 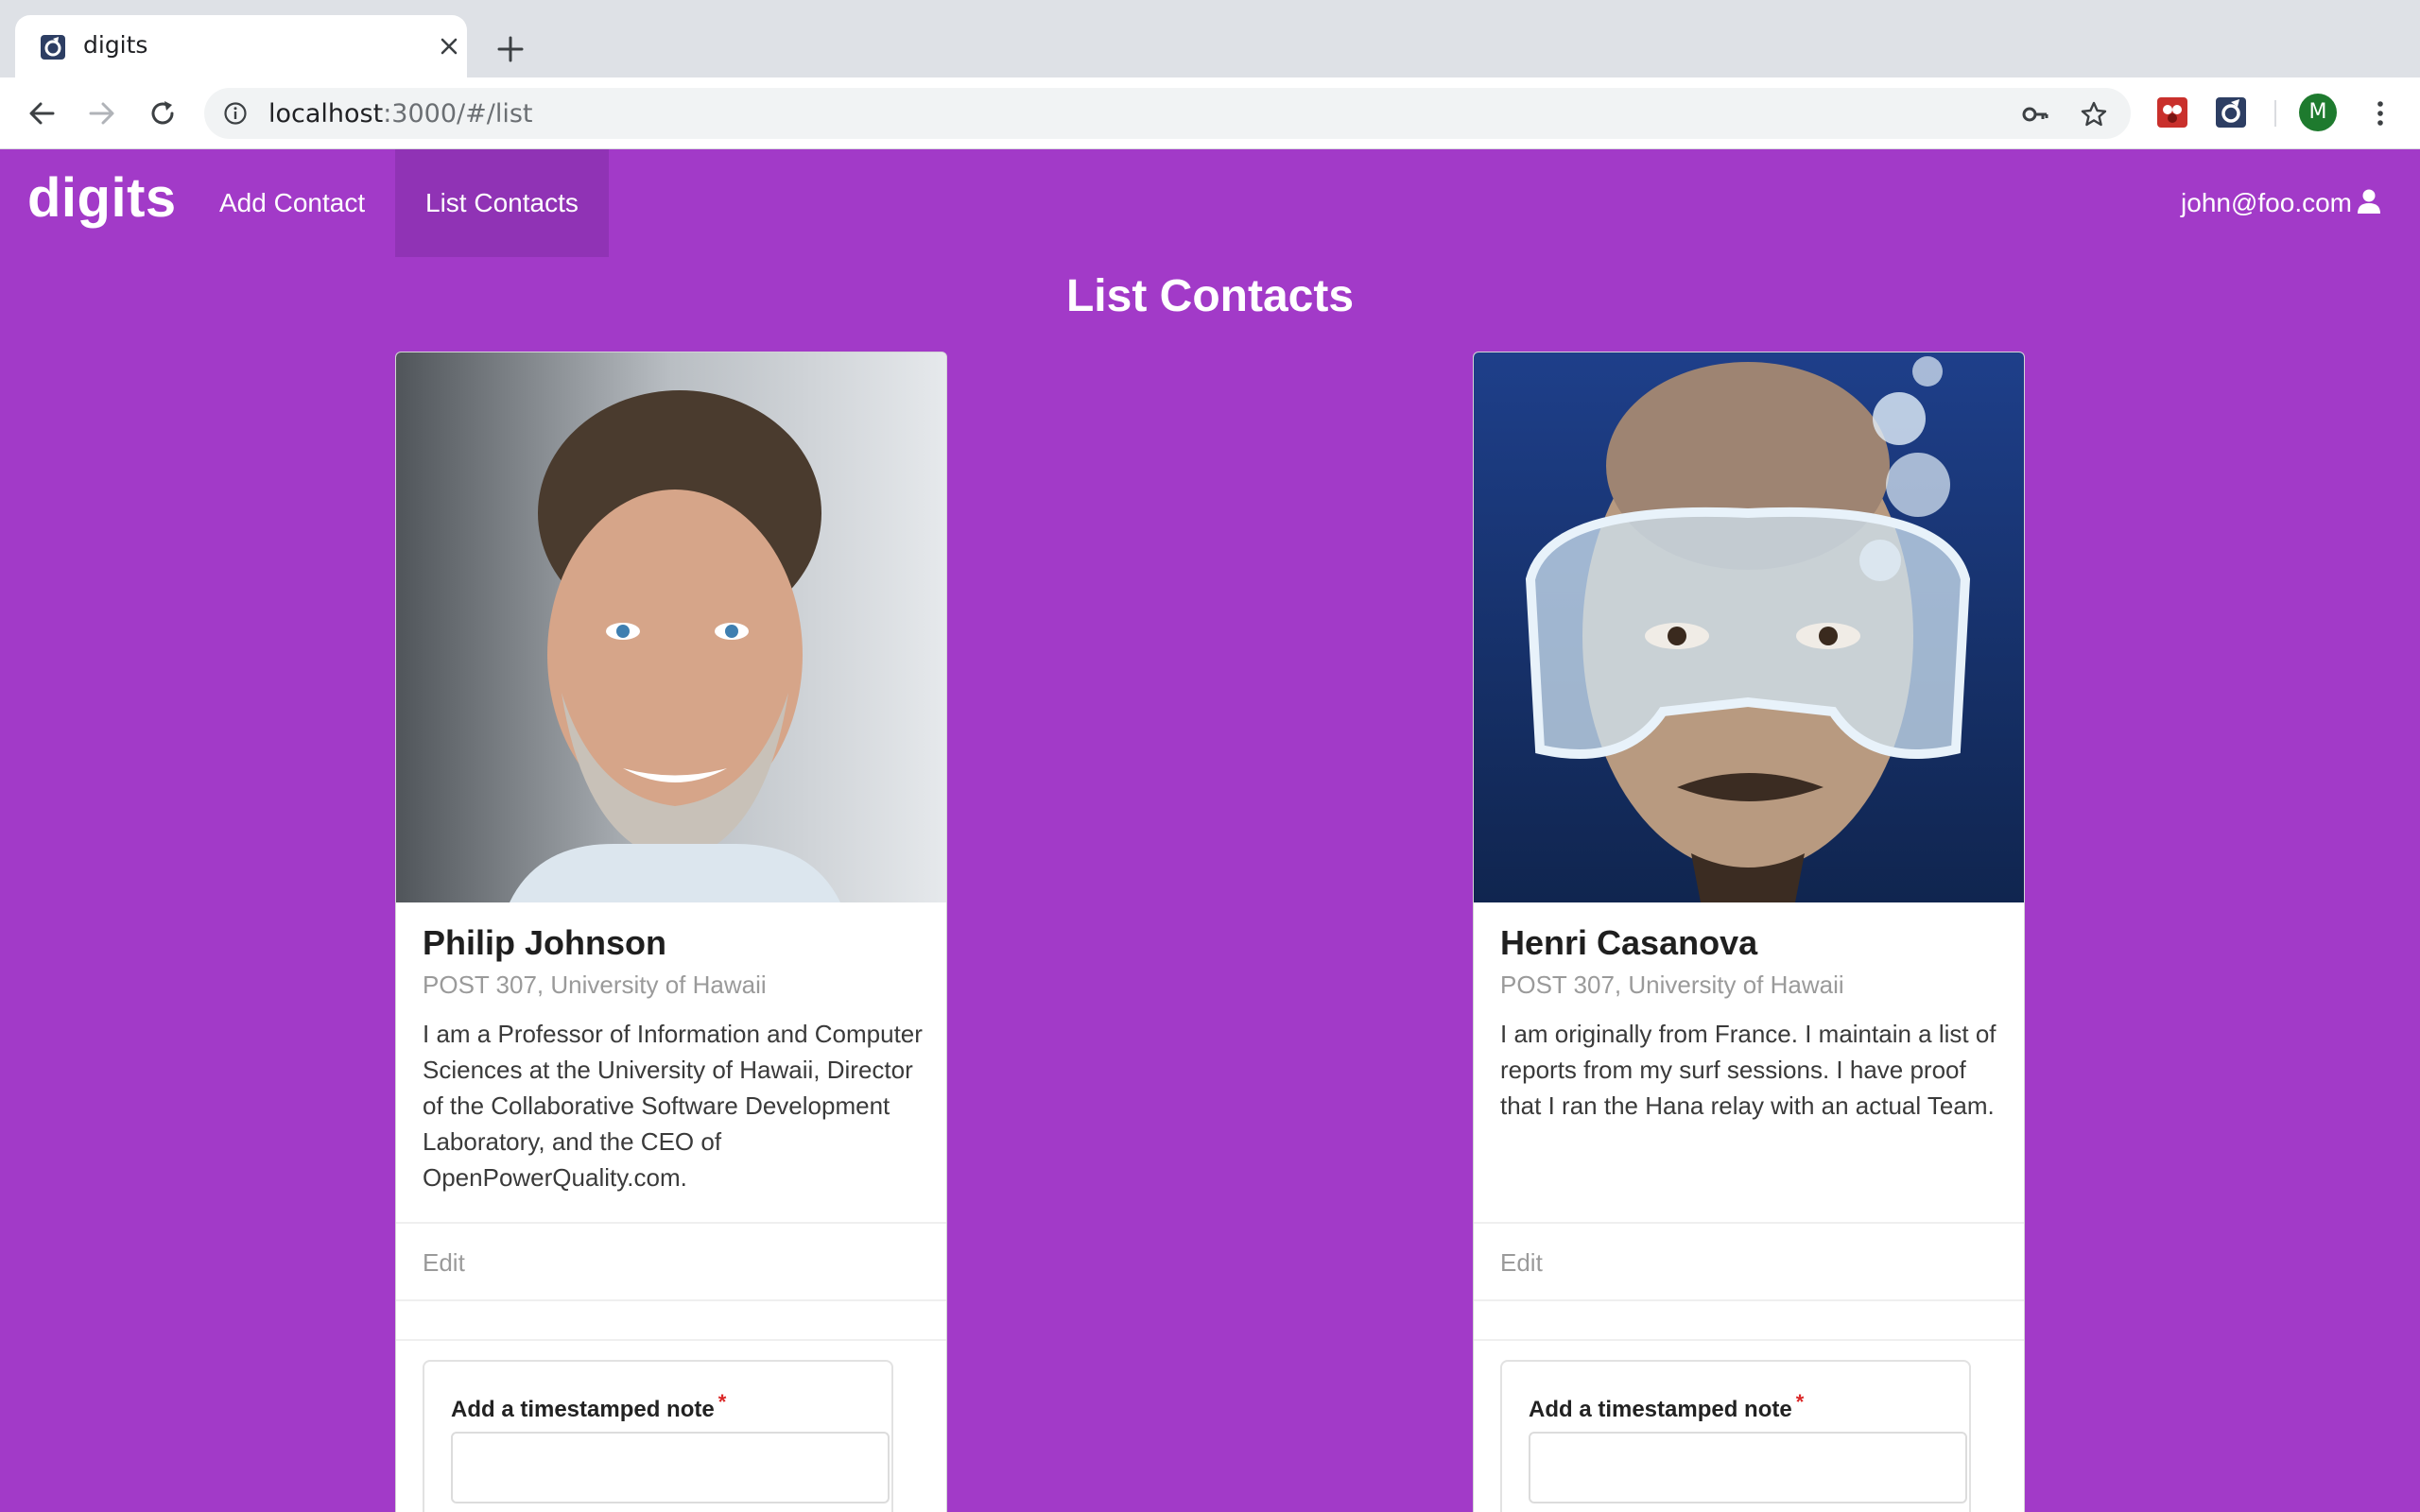 I want to click on bookmark-star-icon, so click(x=2094, y=114).